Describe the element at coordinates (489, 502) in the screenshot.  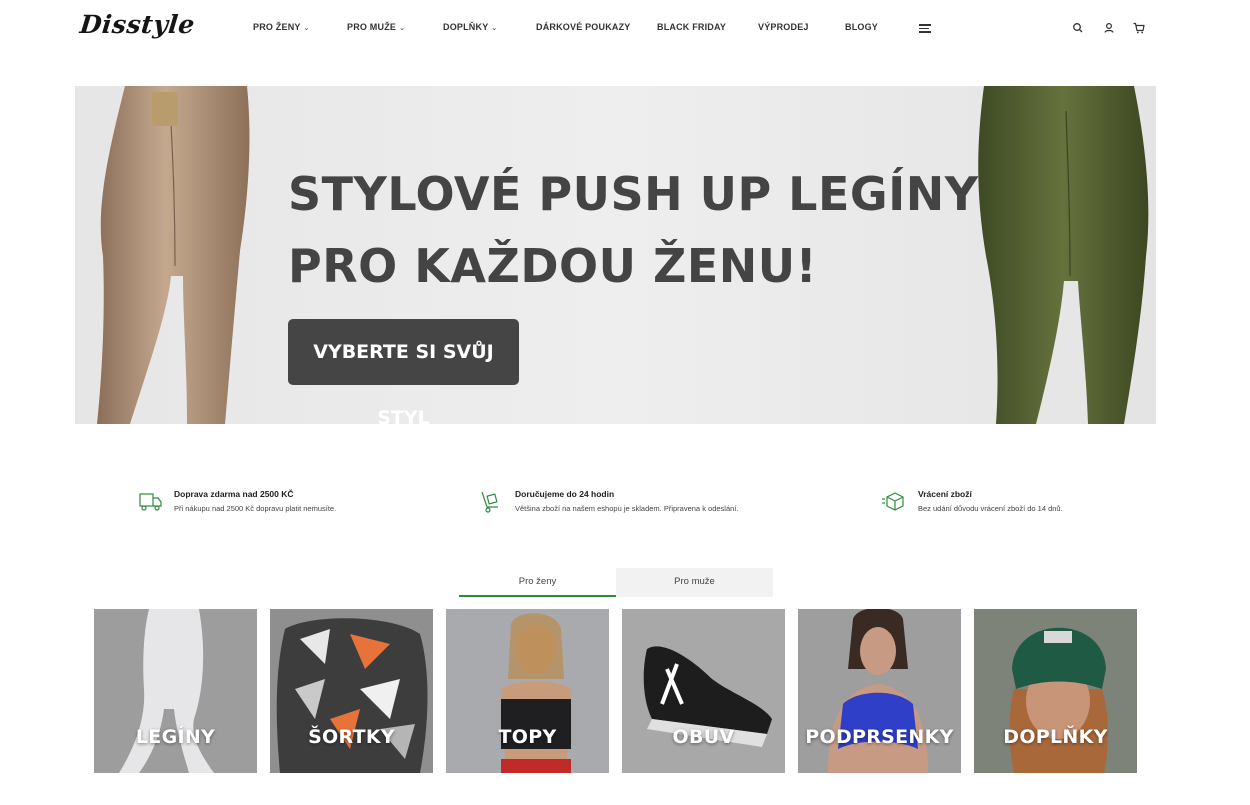
I see `hand-truck-icon` at that location.